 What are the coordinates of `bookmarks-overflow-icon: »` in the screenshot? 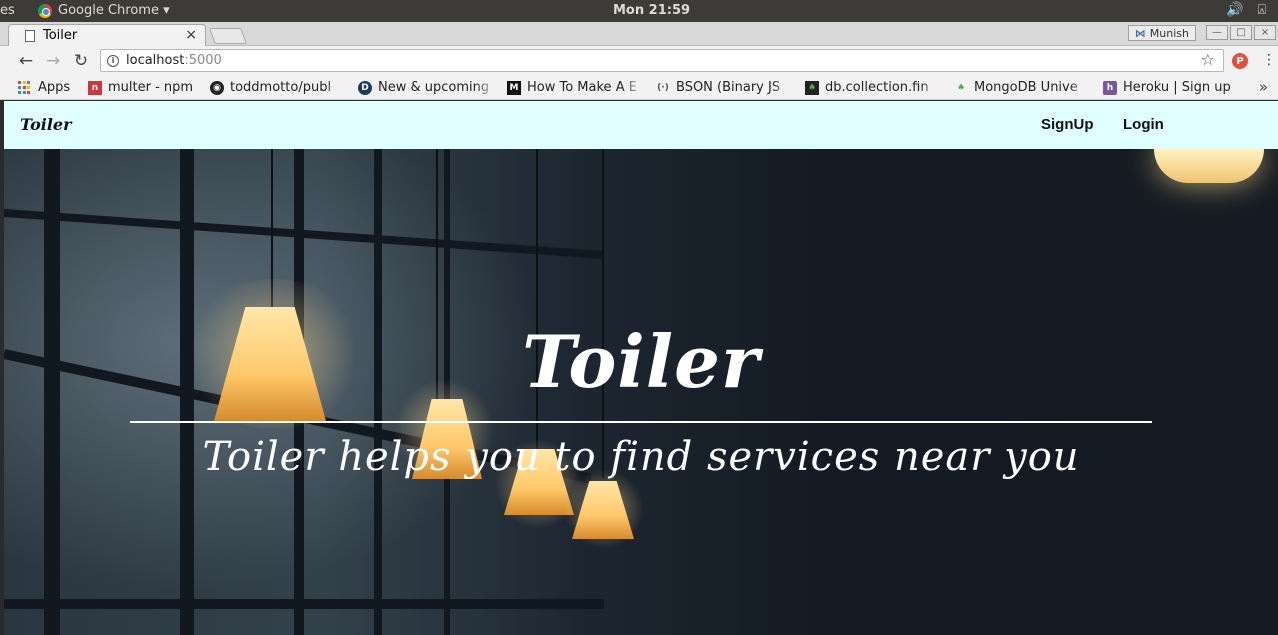 It's located at (1263, 87).